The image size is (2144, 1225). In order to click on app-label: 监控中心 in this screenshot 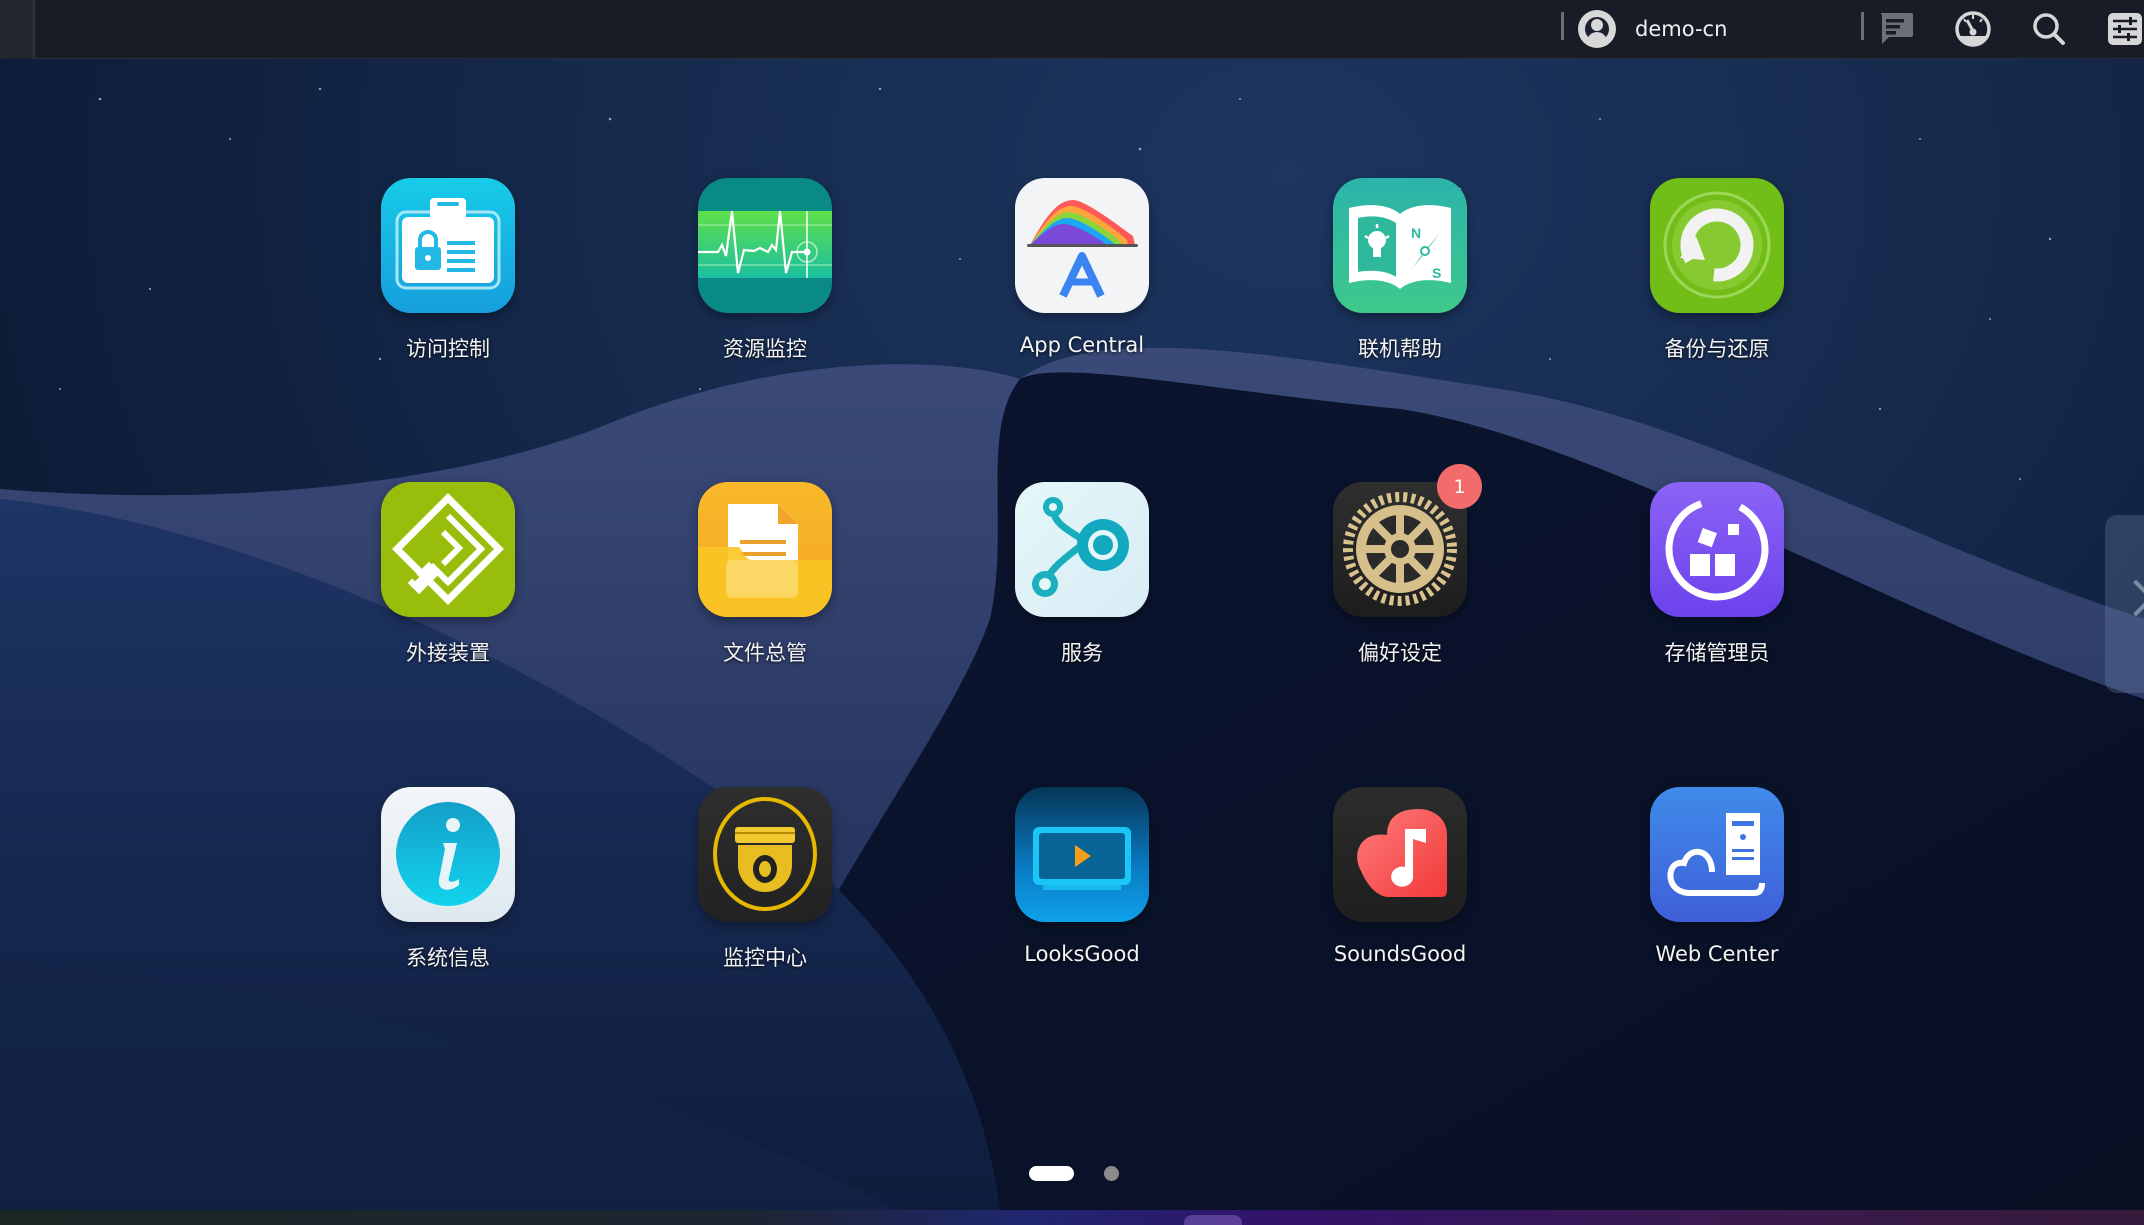, I will do `click(765, 958)`.